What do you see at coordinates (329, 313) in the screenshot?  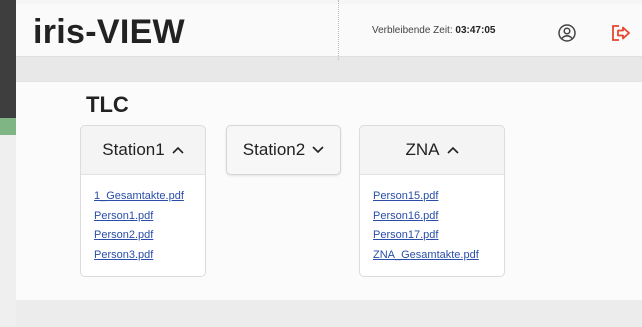 I see `footer-band` at bounding box center [329, 313].